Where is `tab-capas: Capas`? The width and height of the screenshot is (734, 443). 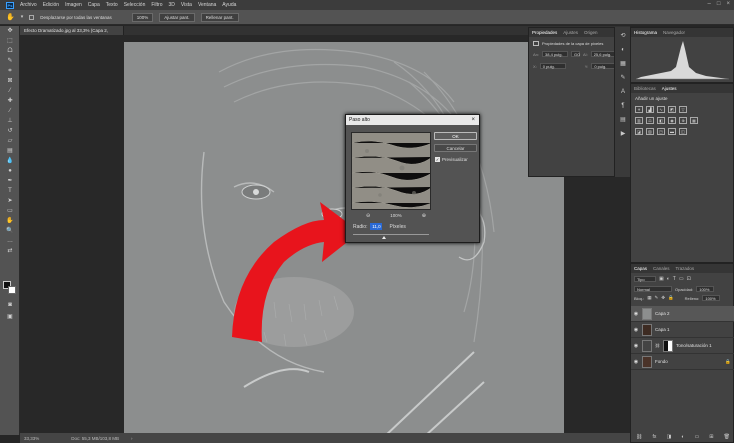
tab-capas: Capas is located at coordinates (640, 268).